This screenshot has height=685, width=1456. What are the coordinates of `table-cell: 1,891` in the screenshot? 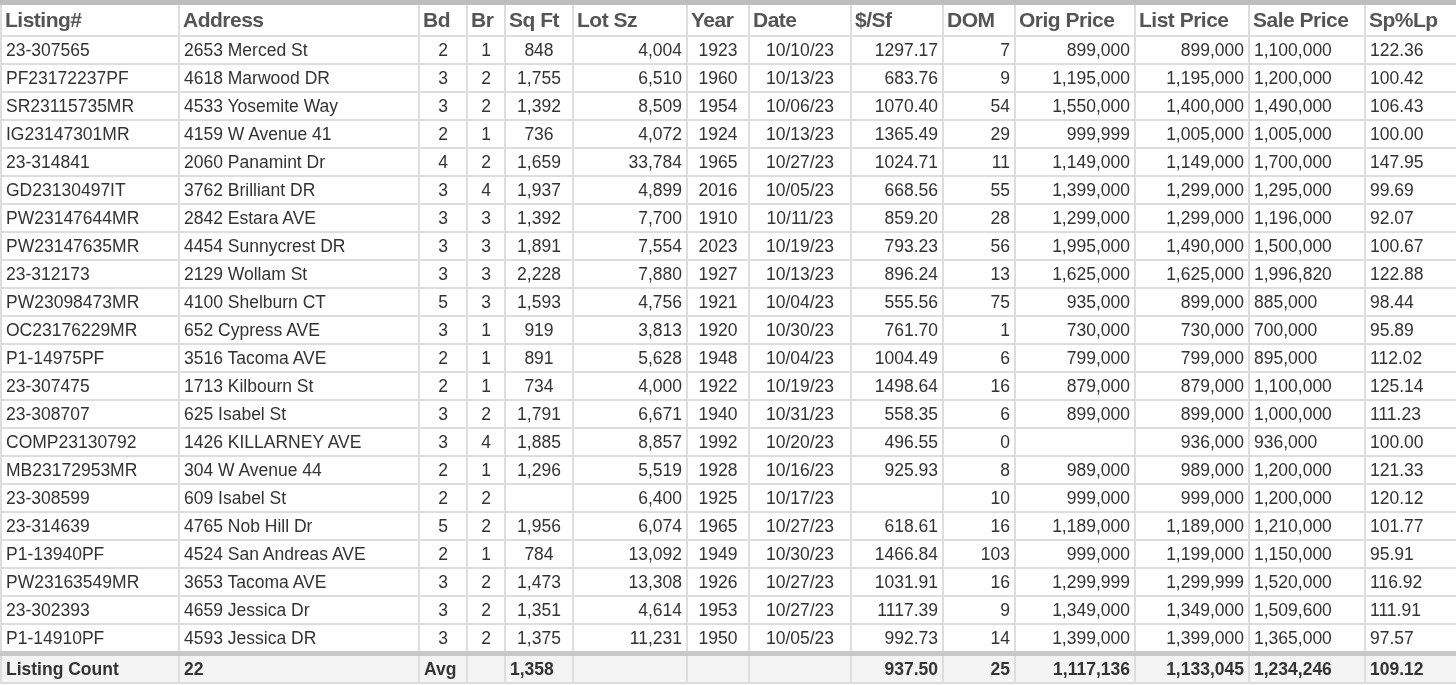 It's located at (539, 246).